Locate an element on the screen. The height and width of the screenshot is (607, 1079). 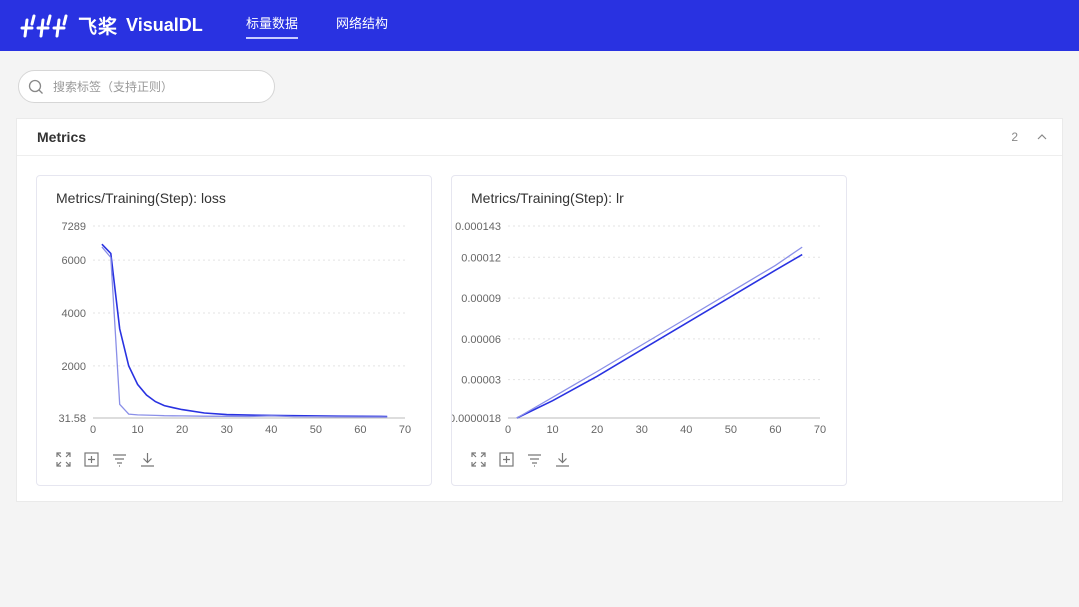
y-tick-label: 31.58 is located at coordinates (72, 419).